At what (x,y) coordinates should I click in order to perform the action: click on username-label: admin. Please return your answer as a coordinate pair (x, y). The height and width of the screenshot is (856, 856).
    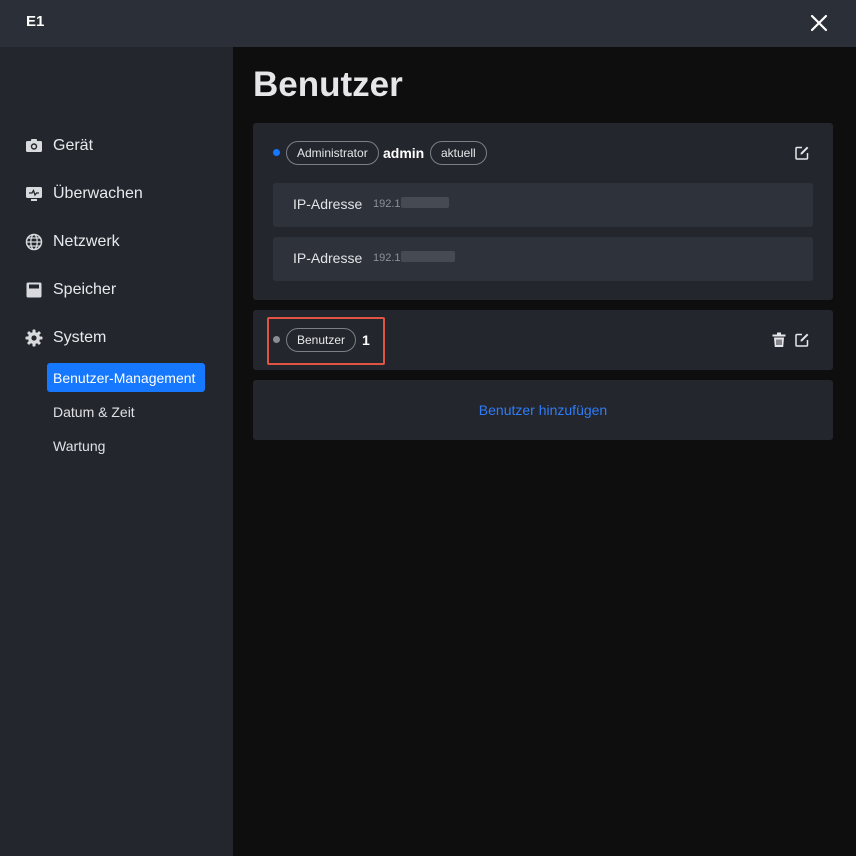
    Looking at the image, I should click on (404, 153).